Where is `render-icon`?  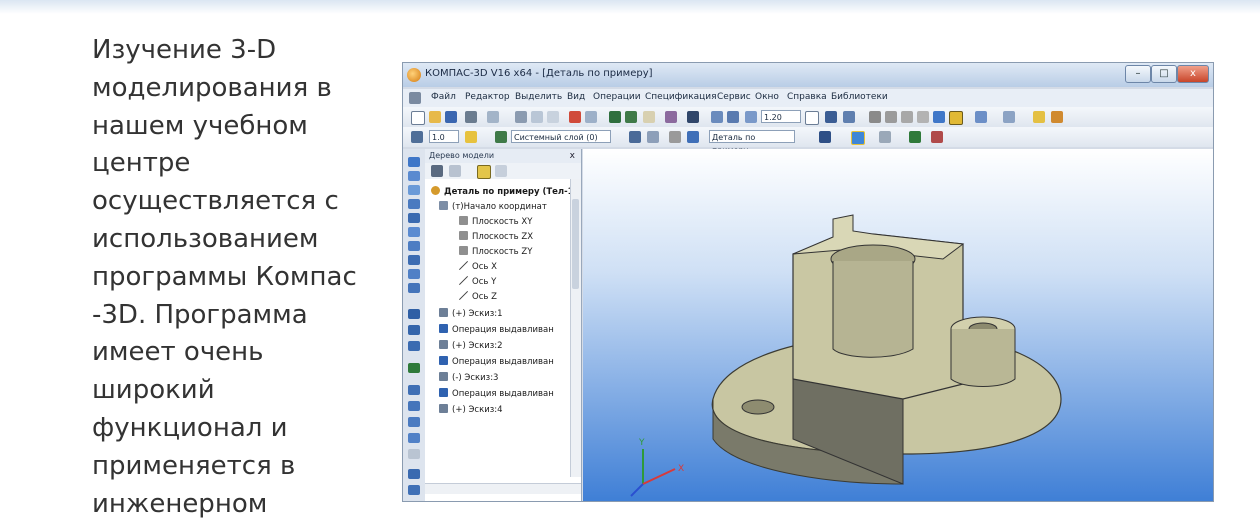
render-icon is located at coordinates (1057, 117).